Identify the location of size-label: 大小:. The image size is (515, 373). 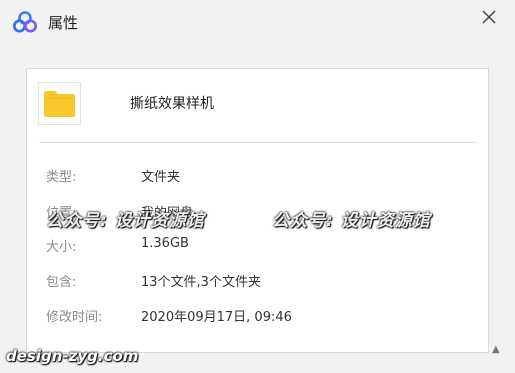
(61, 247).